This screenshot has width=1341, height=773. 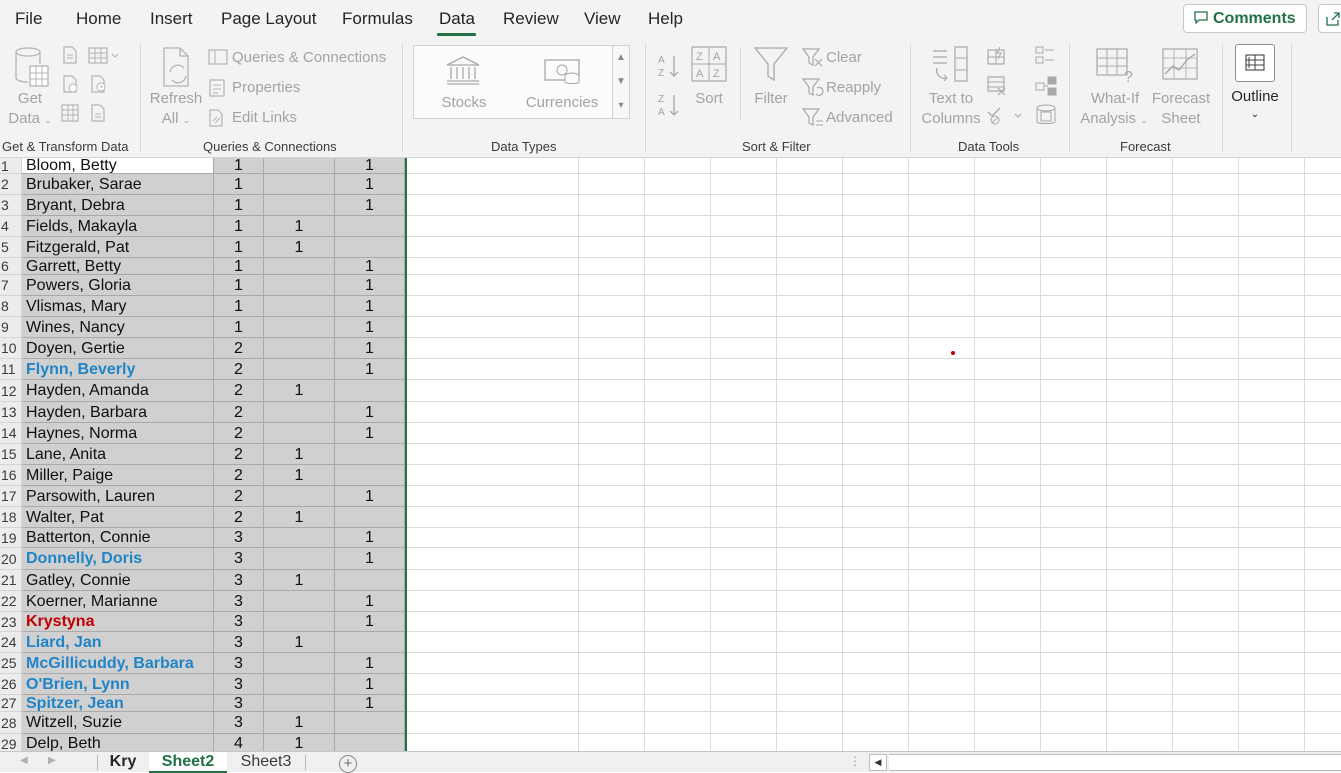 What do you see at coordinates (670, 742) in the screenshot?
I see `table-row: 29 Delp, Beth 4 1` at bounding box center [670, 742].